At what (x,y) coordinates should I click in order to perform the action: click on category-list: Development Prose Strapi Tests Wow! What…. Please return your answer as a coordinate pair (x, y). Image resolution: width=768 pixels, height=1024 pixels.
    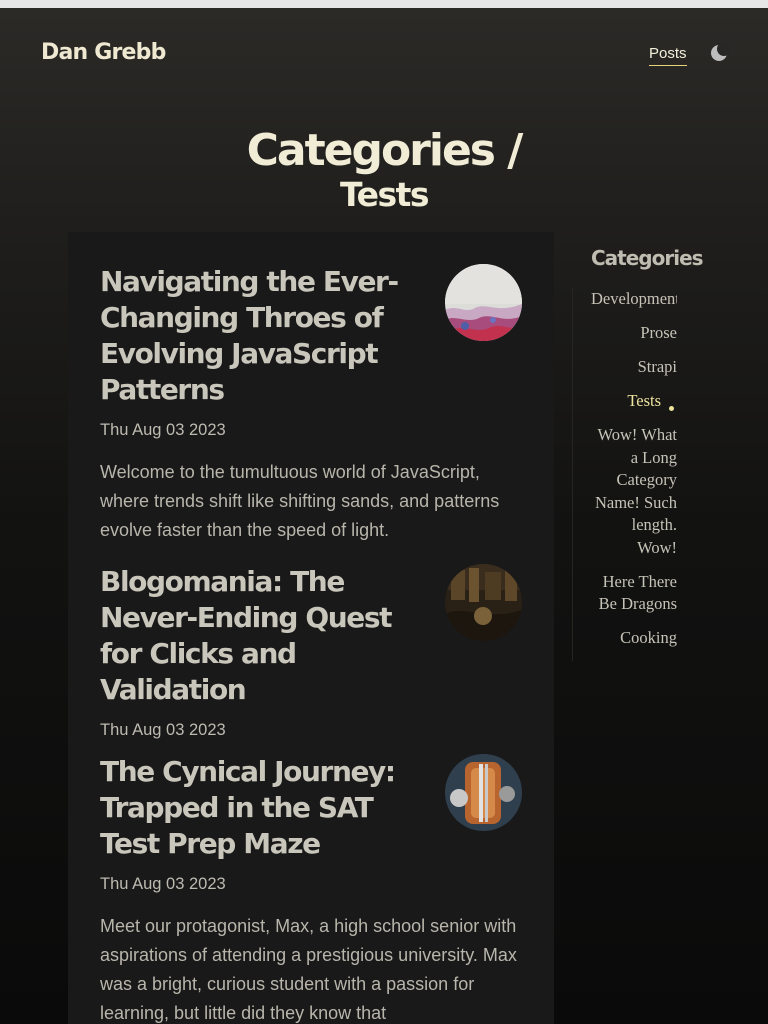
    Looking at the image, I should click on (624, 474).